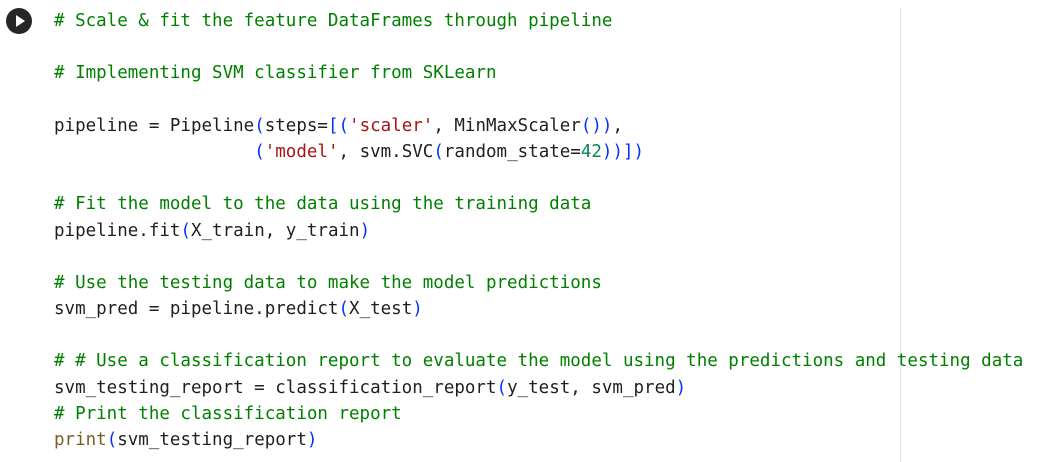  What do you see at coordinates (275, 230) in the screenshot?
I see `code-token: X_train, y_train` at bounding box center [275, 230].